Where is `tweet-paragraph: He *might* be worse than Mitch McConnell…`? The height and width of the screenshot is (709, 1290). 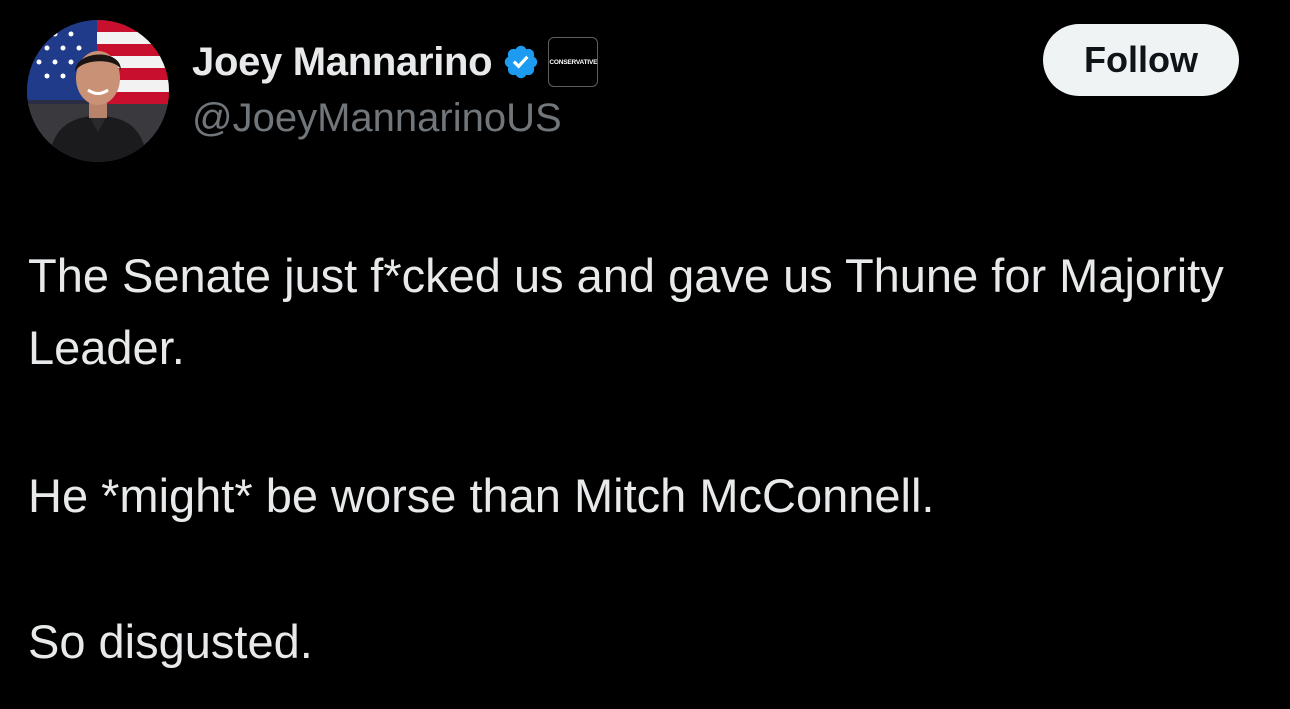
tweet-paragraph: He *might* be worse than Mitch McConnell… is located at coordinates (481, 495).